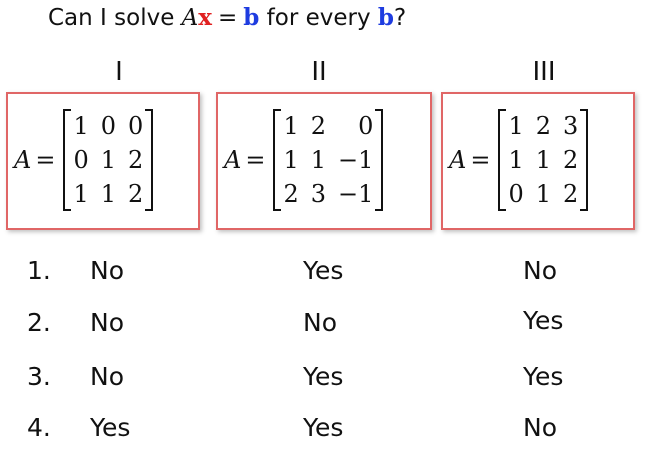 This screenshot has width=656, height=455. What do you see at coordinates (543, 376) in the screenshot?
I see `option-3-answer-III: Yes` at bounding box center [543, 376].